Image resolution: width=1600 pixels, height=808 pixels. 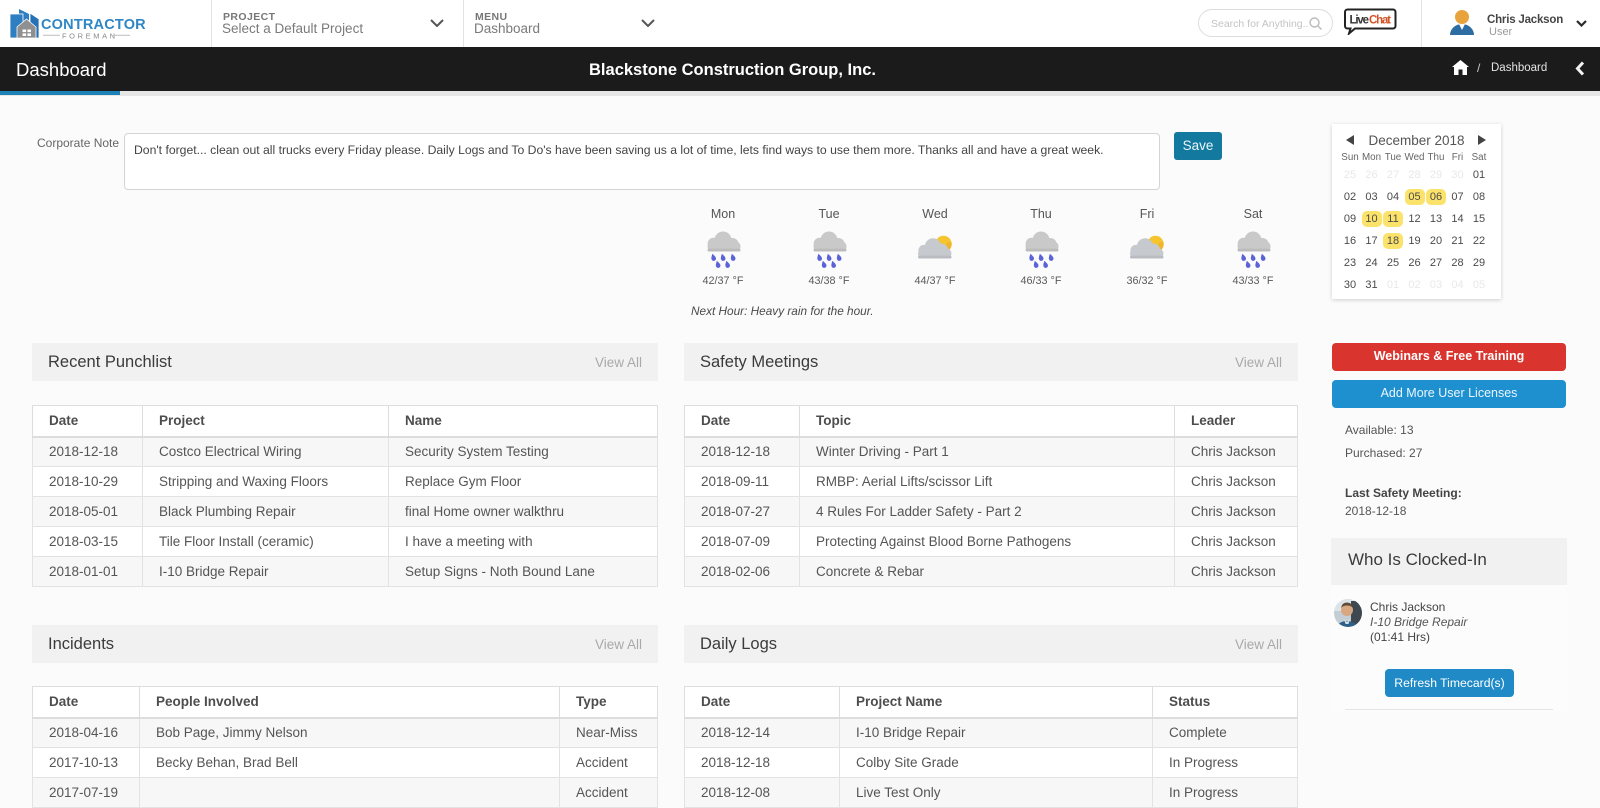 I want to click on svg-text: Live, so click(x=1360, y=21).